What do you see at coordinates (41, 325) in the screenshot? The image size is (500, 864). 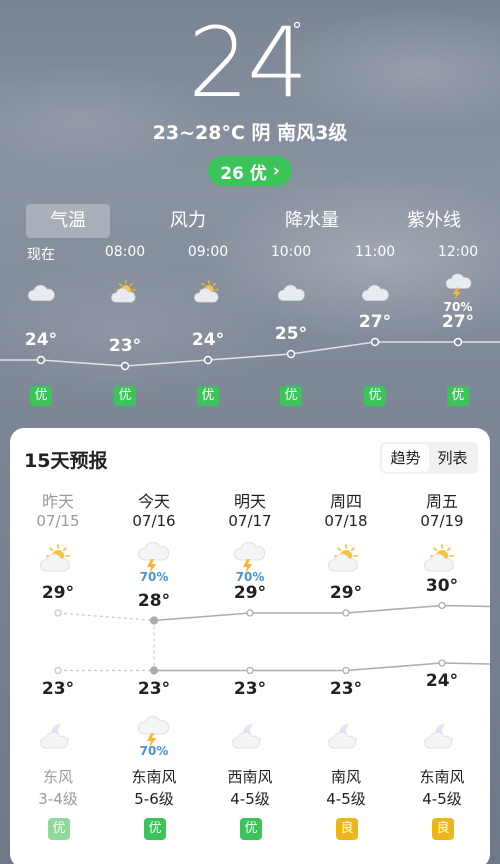 I see `hour-item: 现在 24° 优` at bounding box center [41, 325].